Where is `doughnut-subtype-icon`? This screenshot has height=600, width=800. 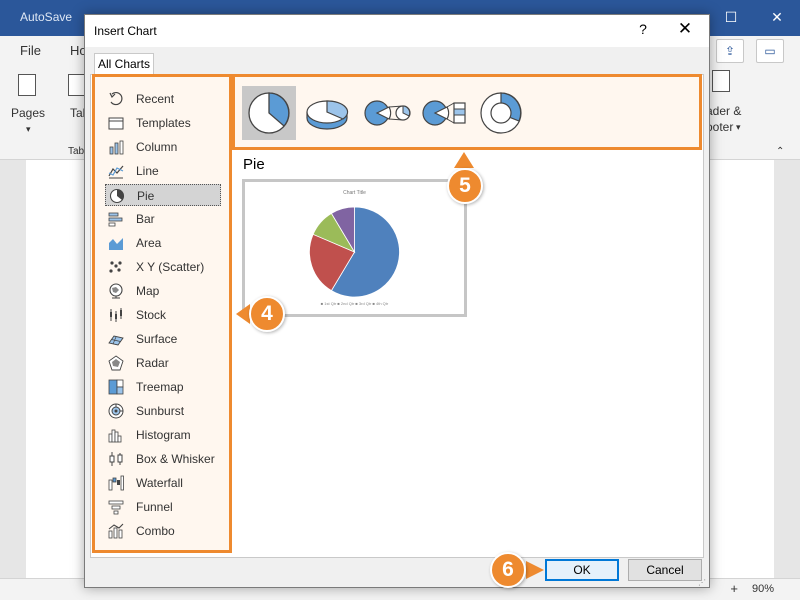
doughnut-subtype-icon is located at coordinates (501, 113).